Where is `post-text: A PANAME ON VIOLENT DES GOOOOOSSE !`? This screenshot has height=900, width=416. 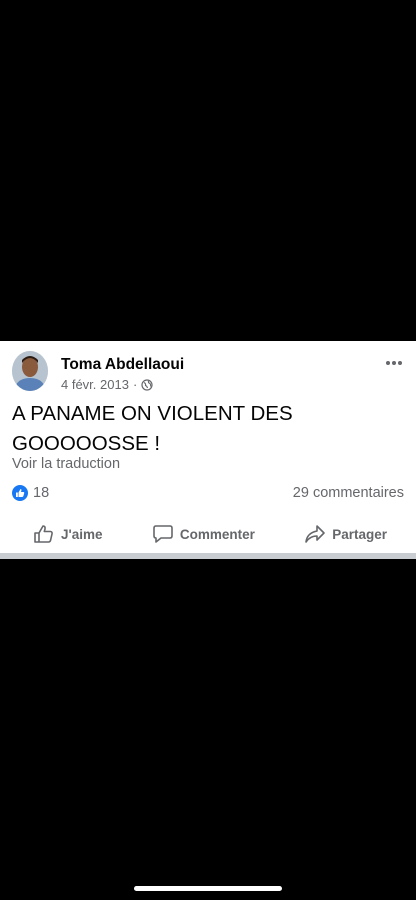 post-text: A PANAME ON VIOLENT DES GOOOOOSSE ! is located at coordinates (152, 428).